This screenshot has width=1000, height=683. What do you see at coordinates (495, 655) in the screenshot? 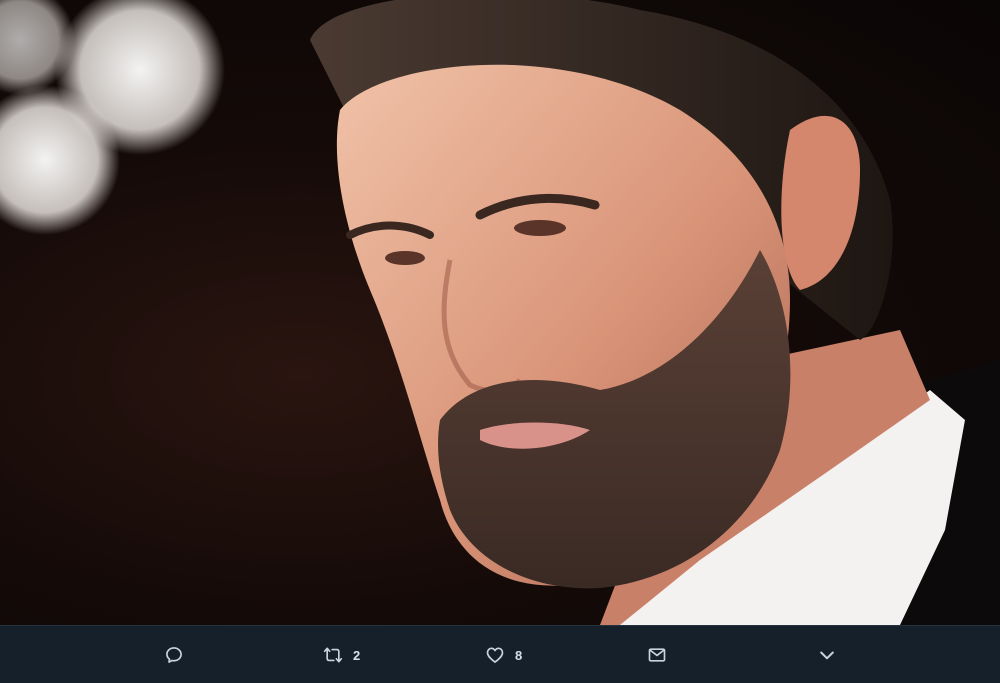
I see `heart-icon` at bounding box center [495, 655].